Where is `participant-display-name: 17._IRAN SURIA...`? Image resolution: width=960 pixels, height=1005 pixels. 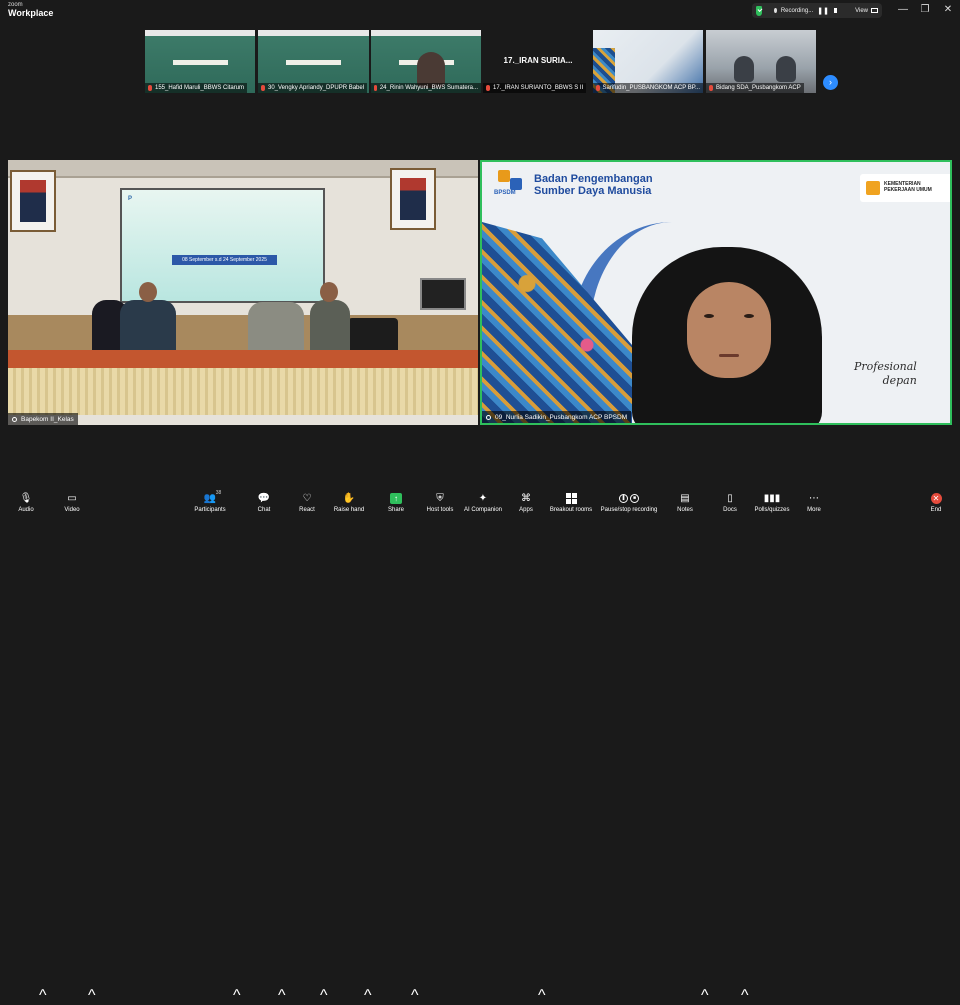
participant-display-name: 17._IRAN SURIA... is located at coordinates (538, 60).